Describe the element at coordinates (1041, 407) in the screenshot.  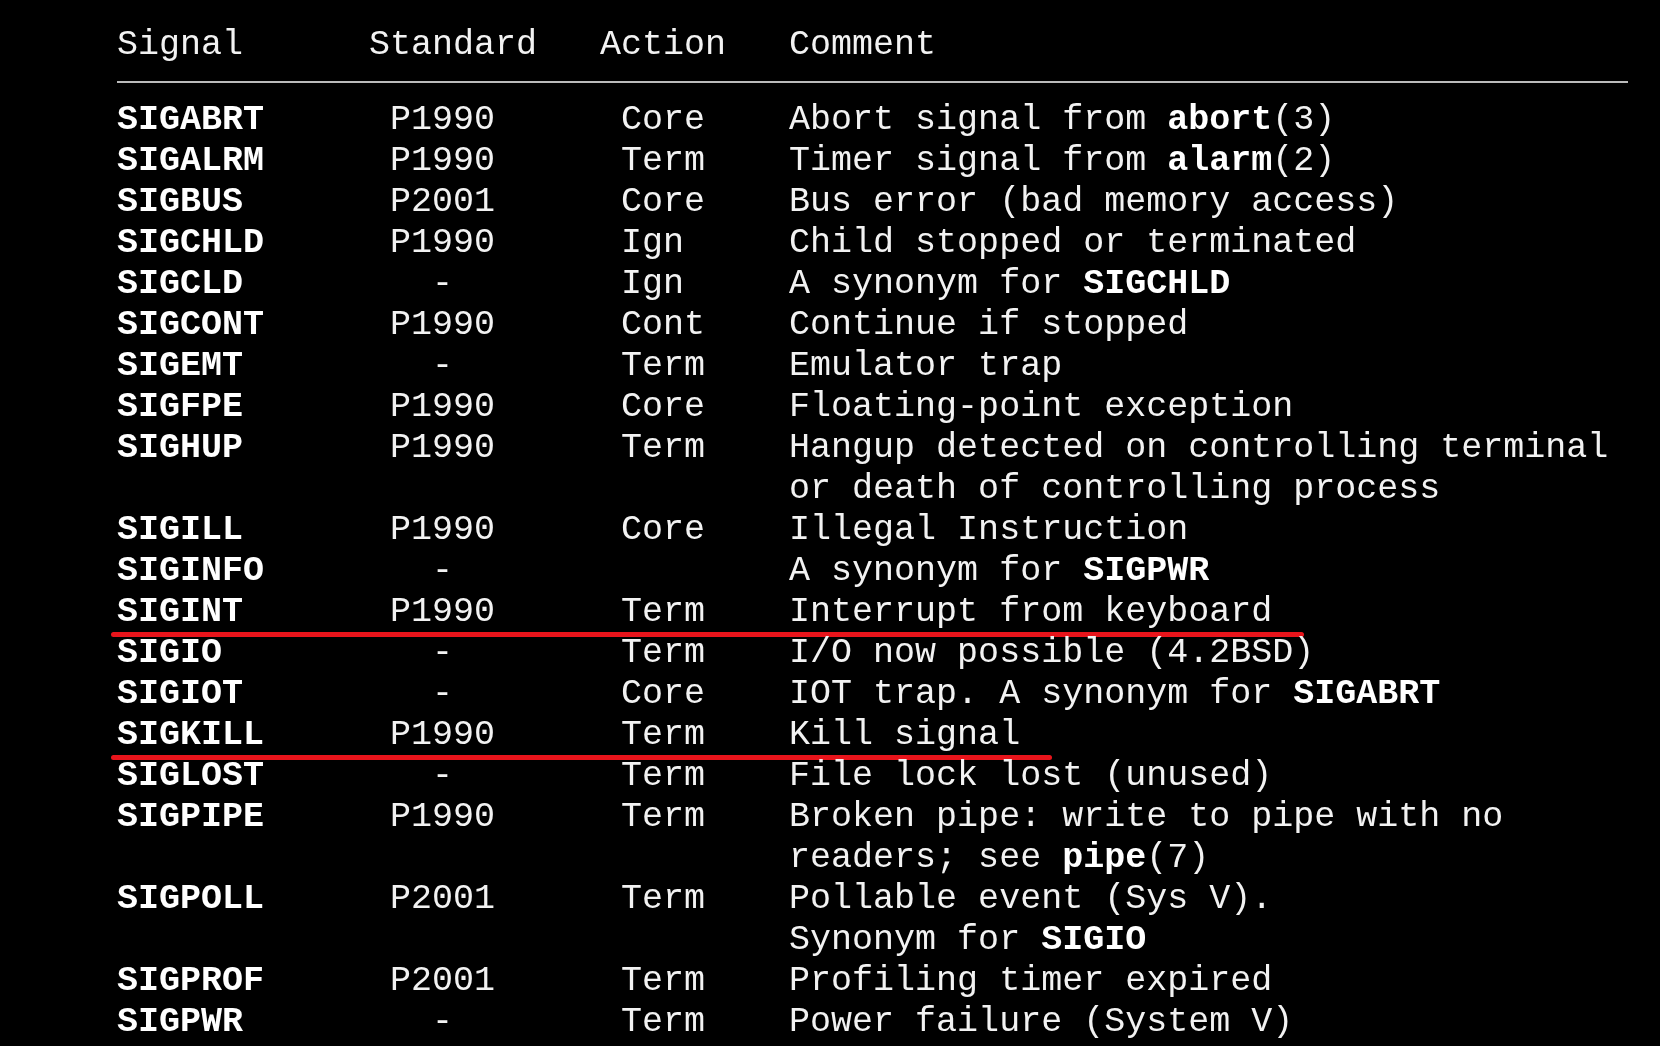
I see `comment-cell: Floating-point exception` at that location.